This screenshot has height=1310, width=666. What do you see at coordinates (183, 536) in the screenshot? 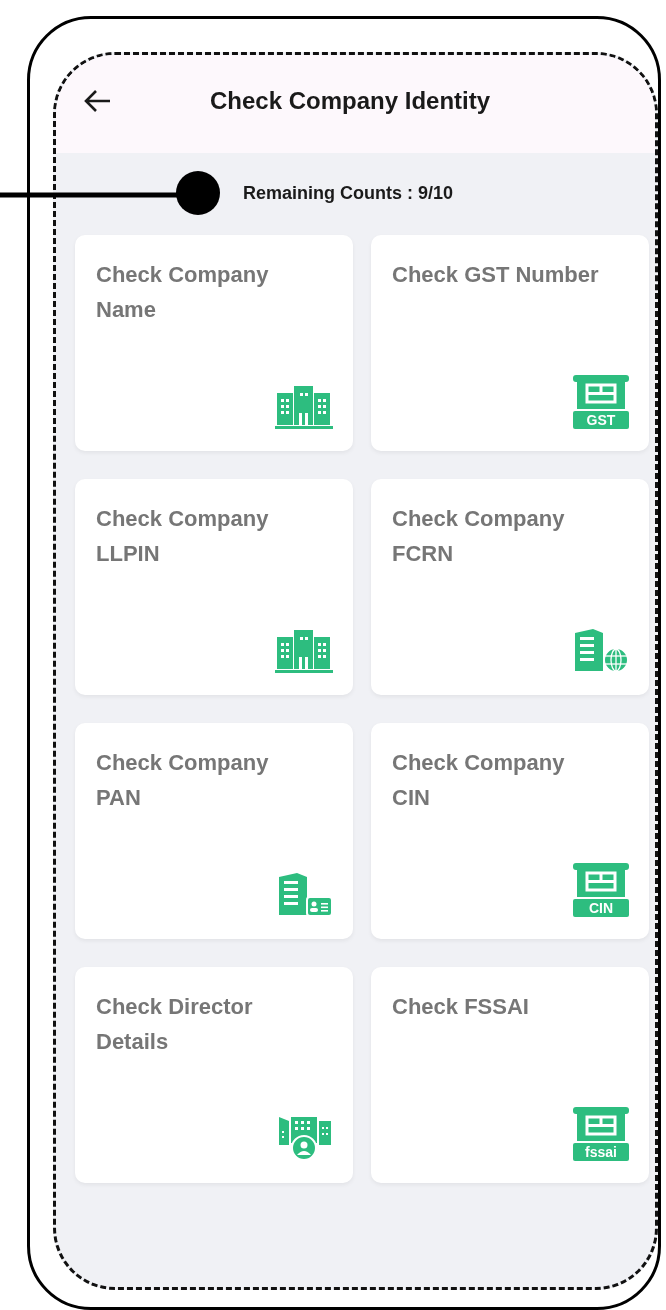
I see `card-title: Check Company LLPIN` at bounding box center [183, 536].